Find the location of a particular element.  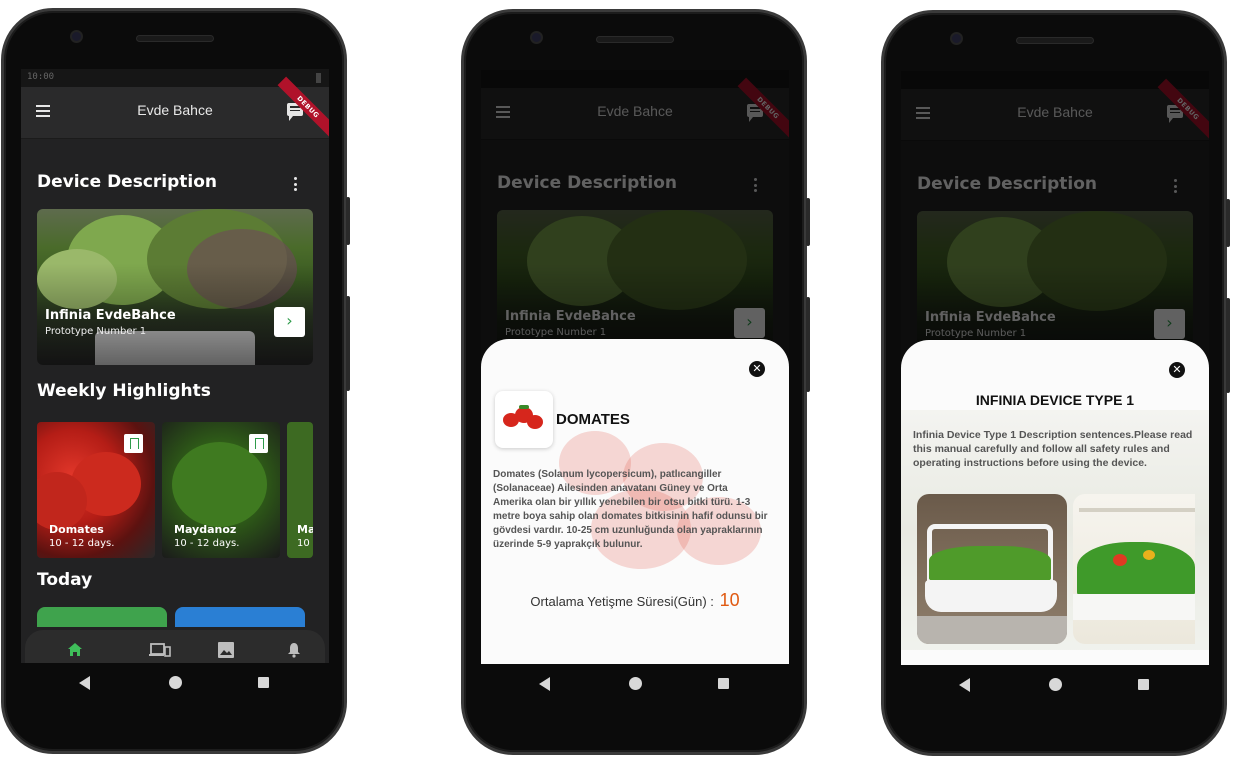

devices-icon is located at coordinates (160, 652).